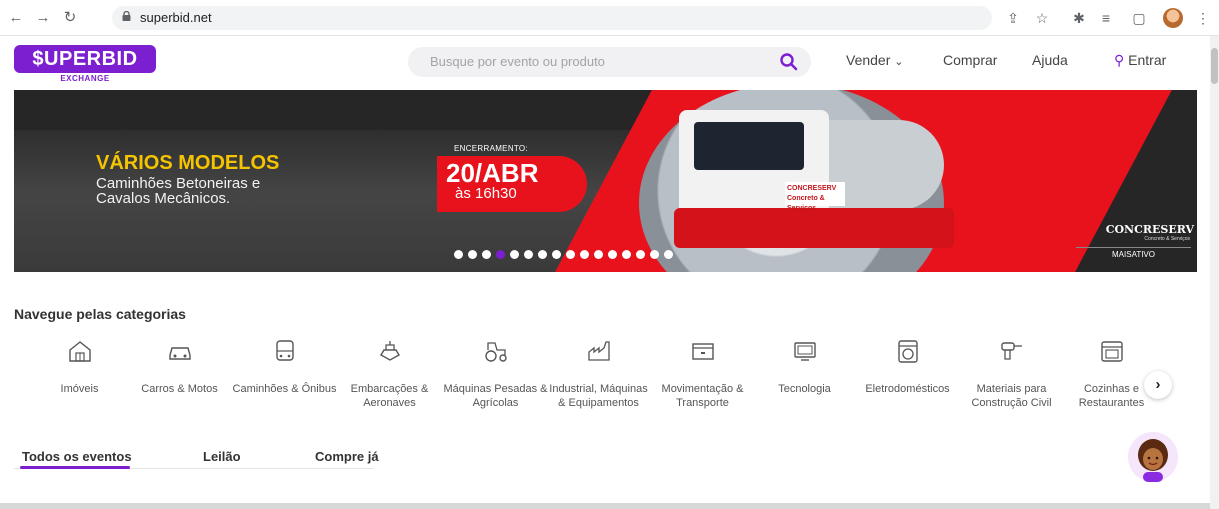 This screenshot has height=509, width=1219. I want to click on category-house: Imóveis, so click(79, 367).